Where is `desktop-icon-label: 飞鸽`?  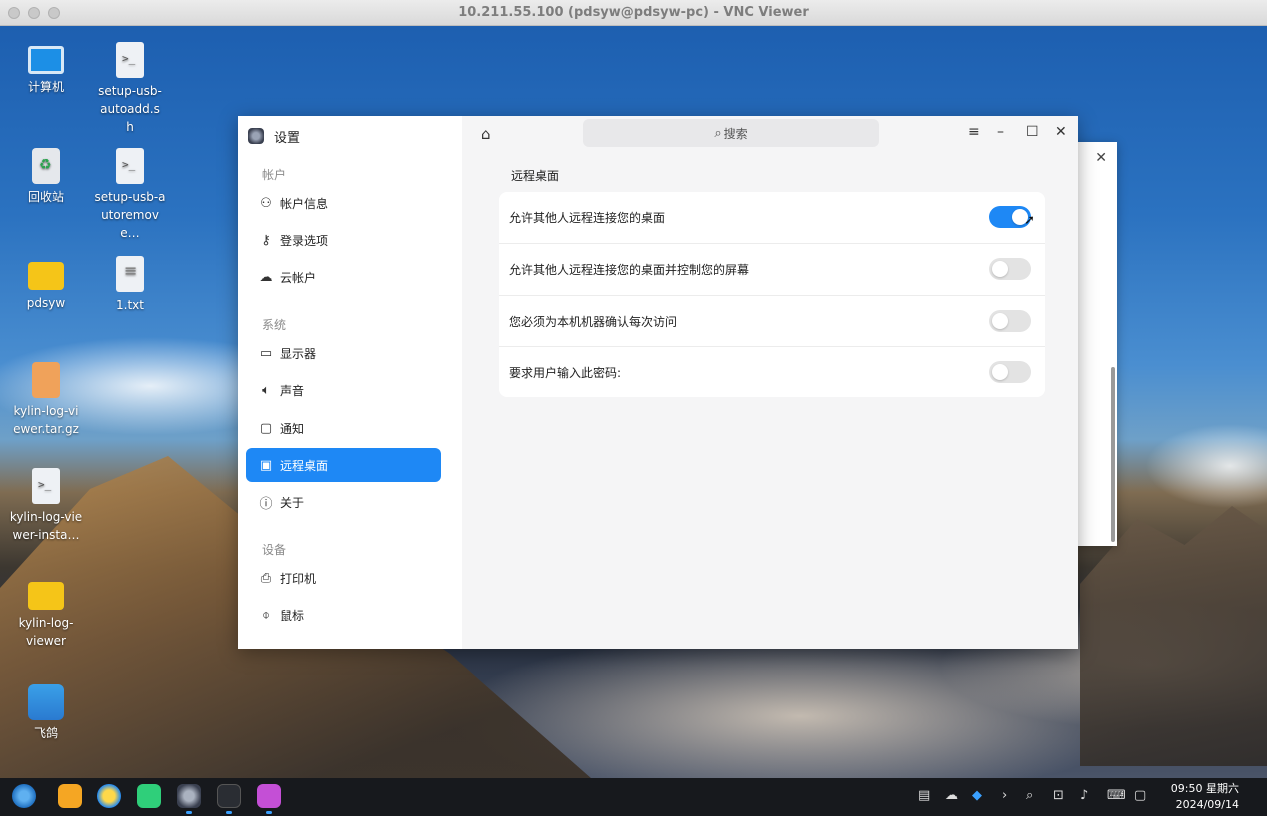 desktop-icon-label: 飞鸽 is located at coordinates (45, 733).